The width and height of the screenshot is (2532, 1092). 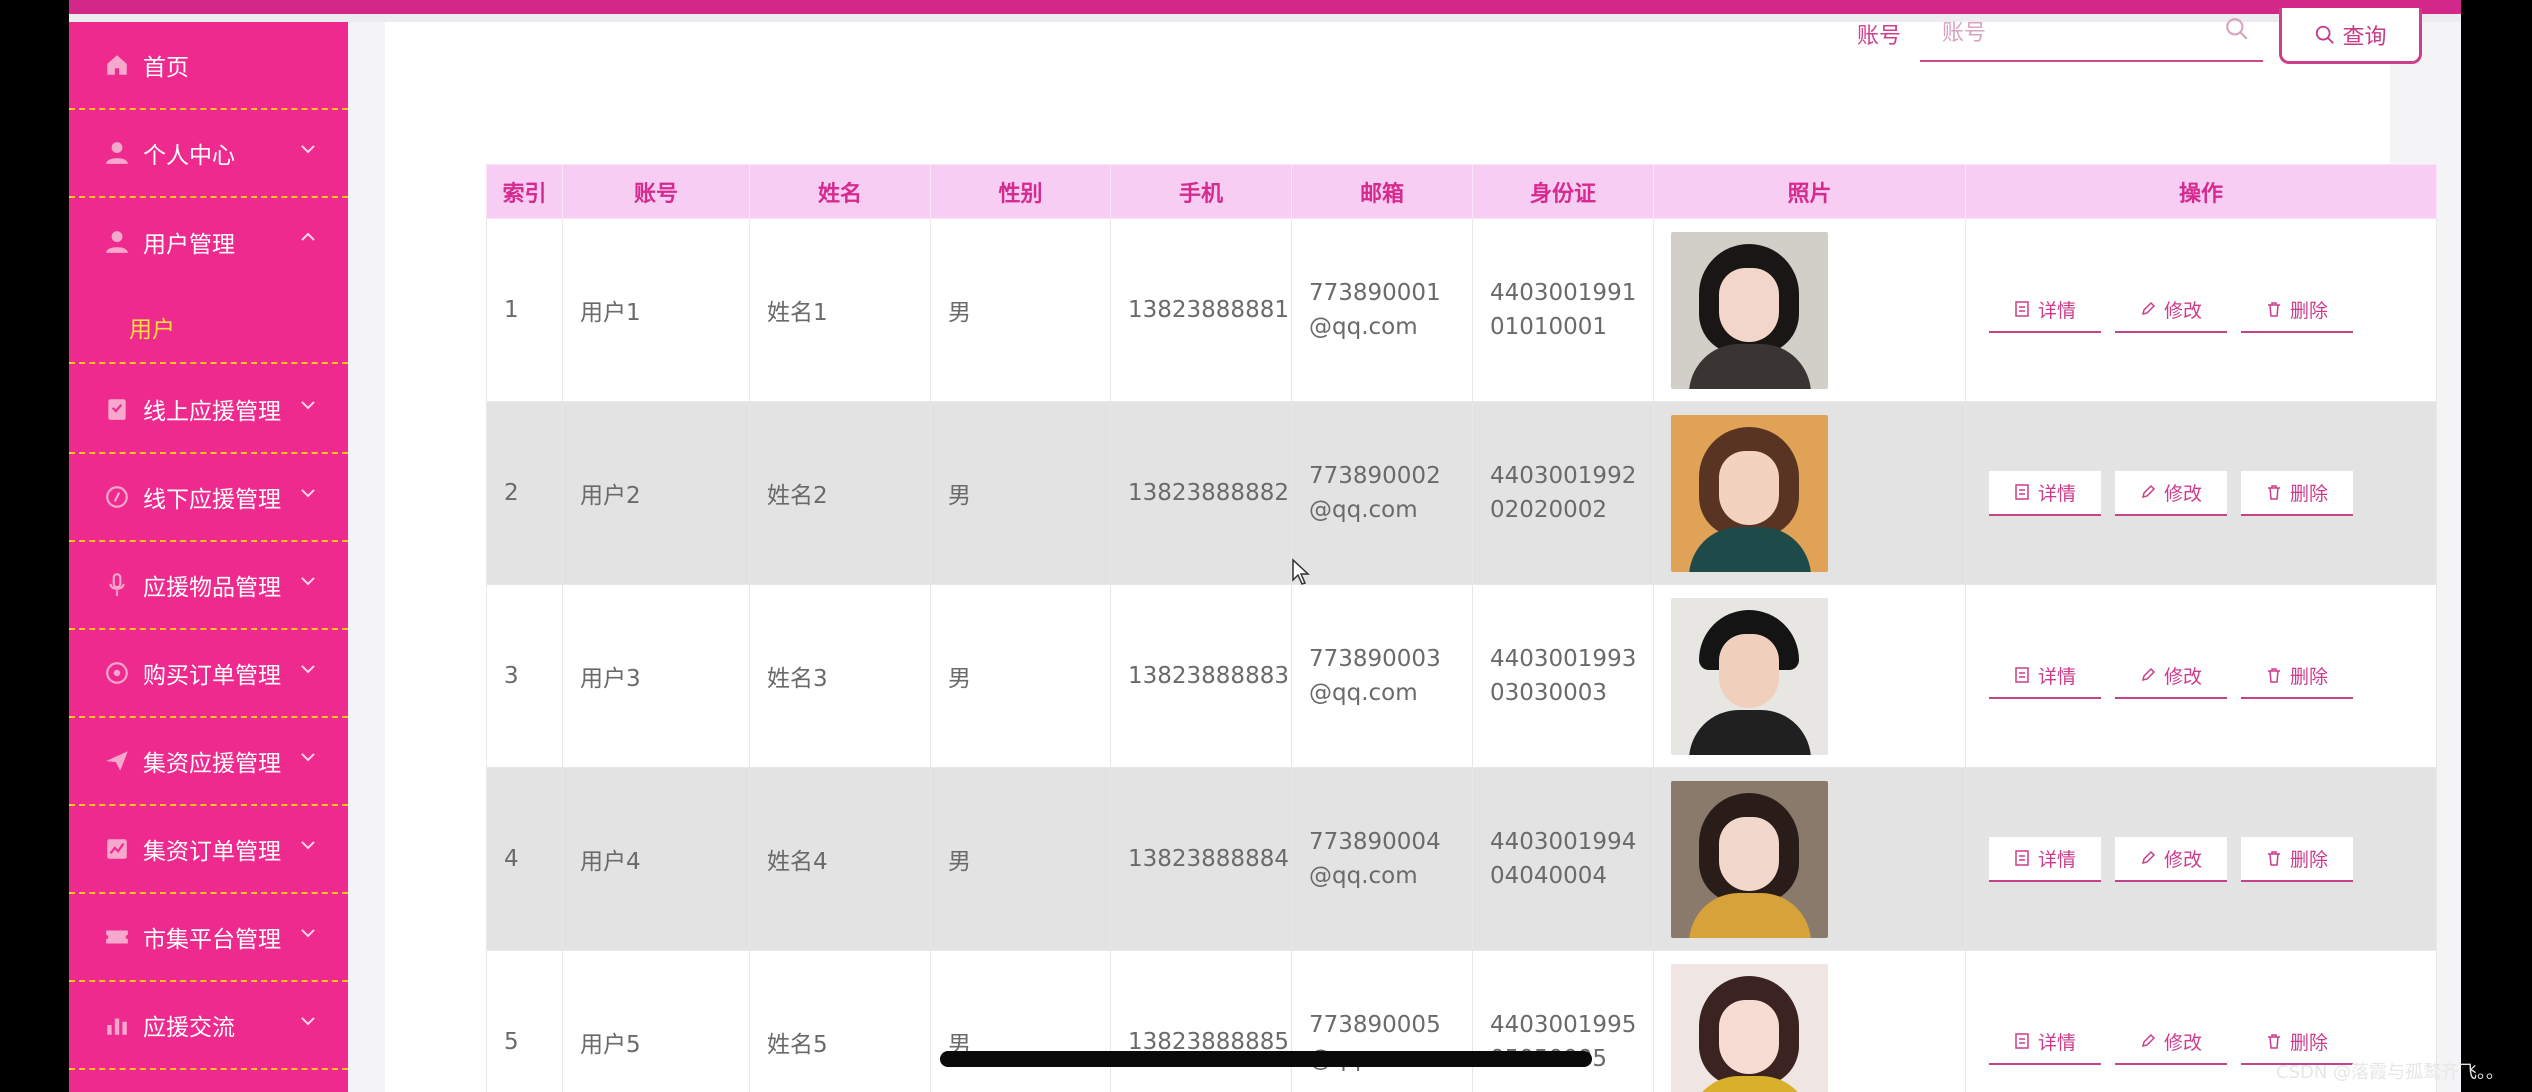 I want to click on sidebar-item-label: 市集平台管理, so click(x=212, y=940).